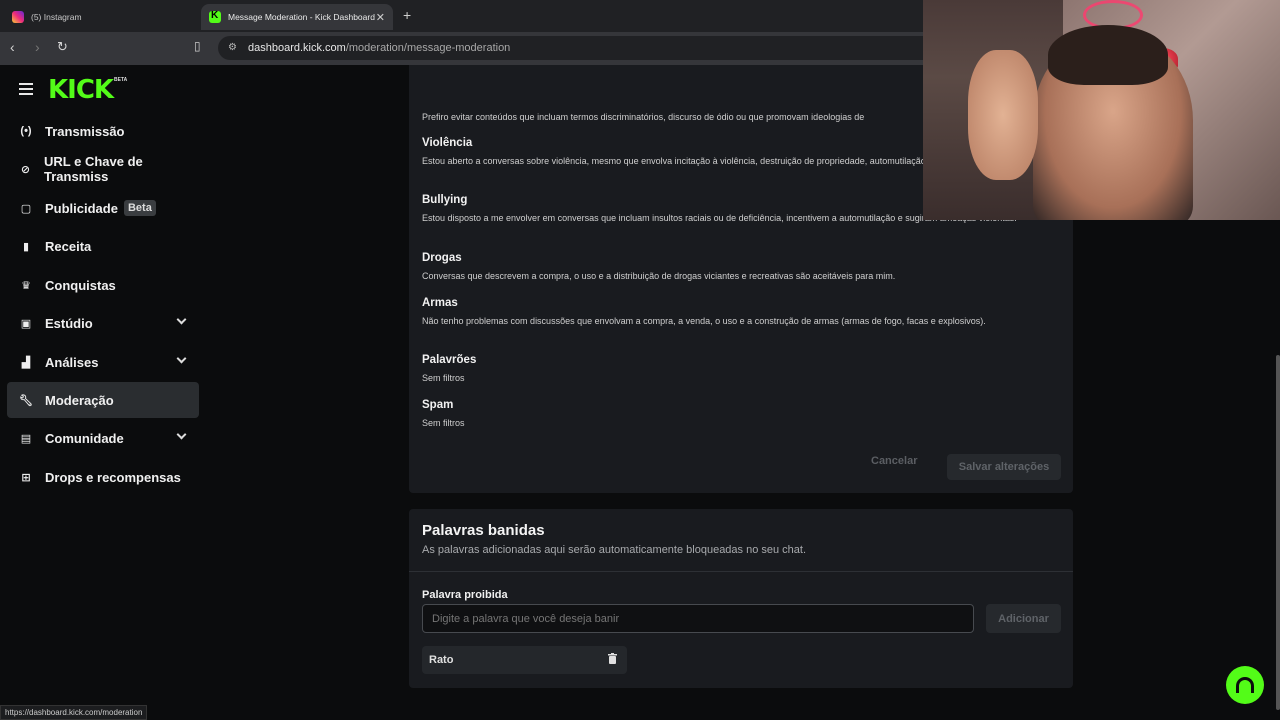  I want to click on webcam-person-hand, so click(1003, 115).